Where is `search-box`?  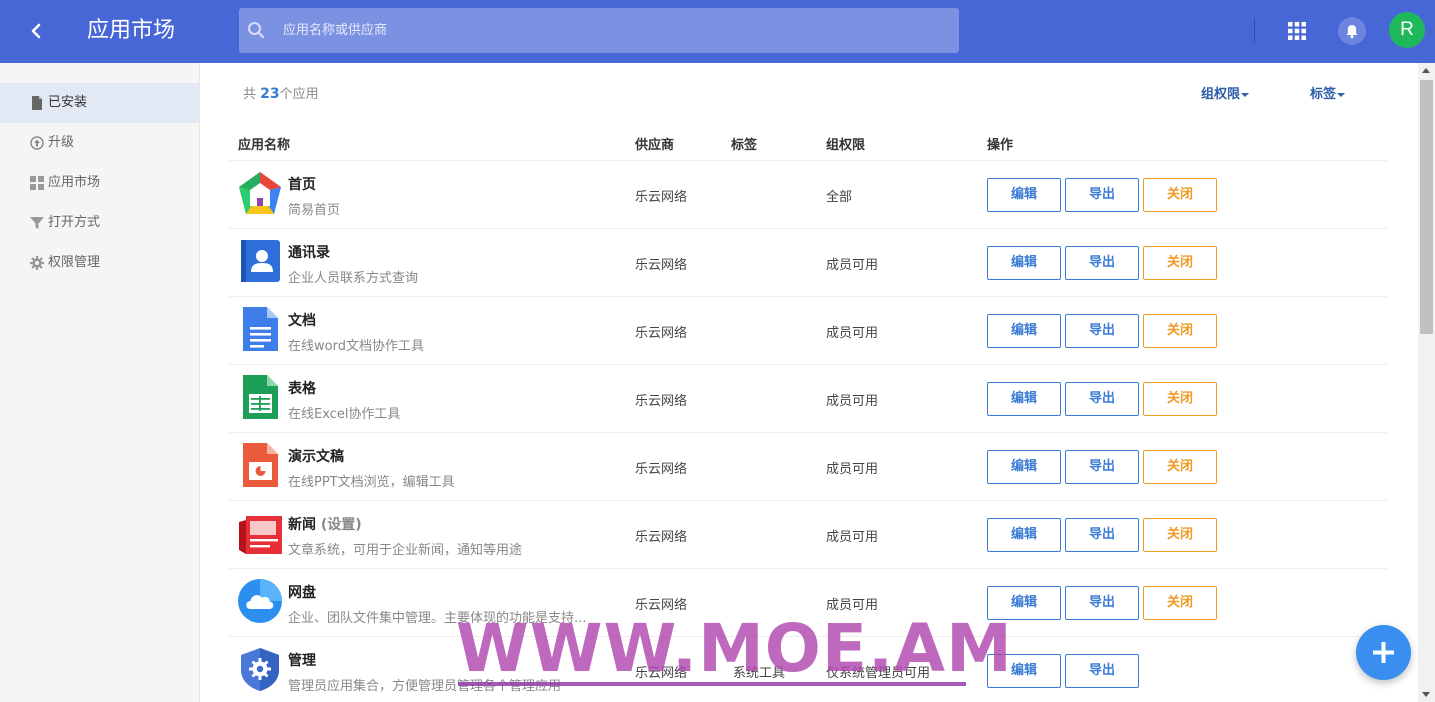
search-box is located at coordinates (599, 30).